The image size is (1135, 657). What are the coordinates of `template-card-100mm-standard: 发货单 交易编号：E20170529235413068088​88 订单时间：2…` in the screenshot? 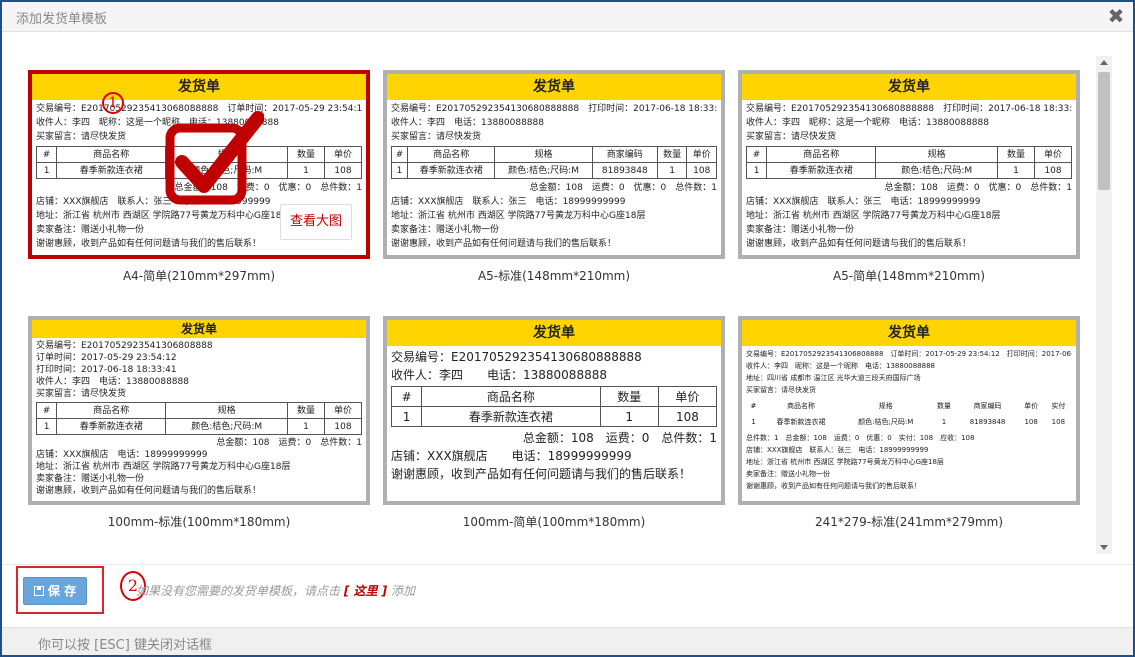 It's located at (199, 423).